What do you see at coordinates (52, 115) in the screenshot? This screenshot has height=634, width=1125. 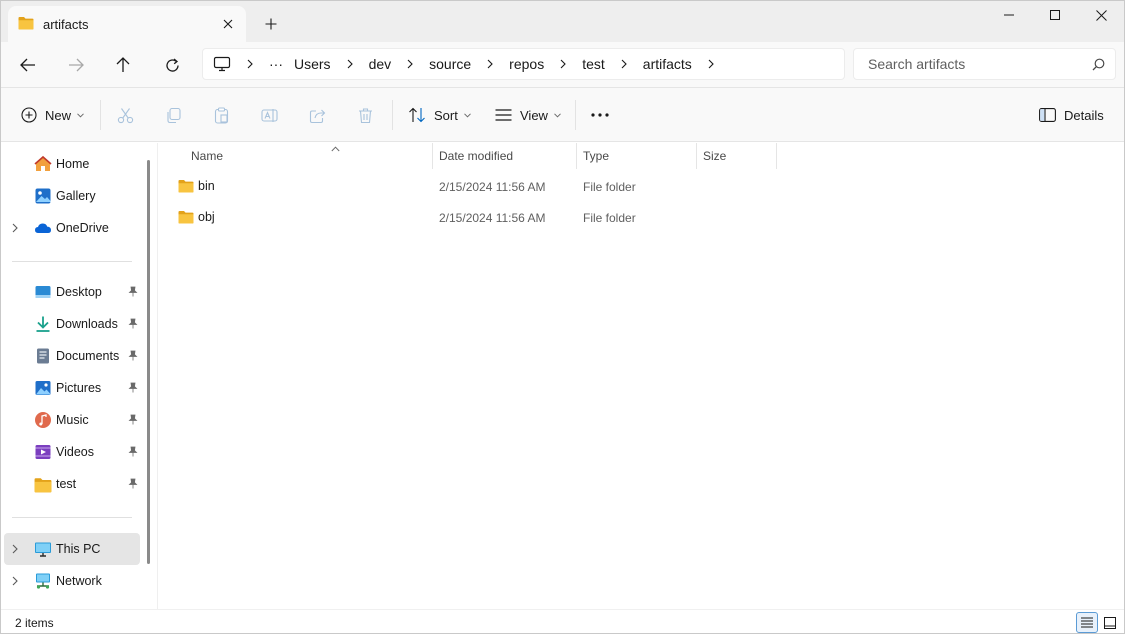 I see `new-button: New` at bounding box center [52, 115].